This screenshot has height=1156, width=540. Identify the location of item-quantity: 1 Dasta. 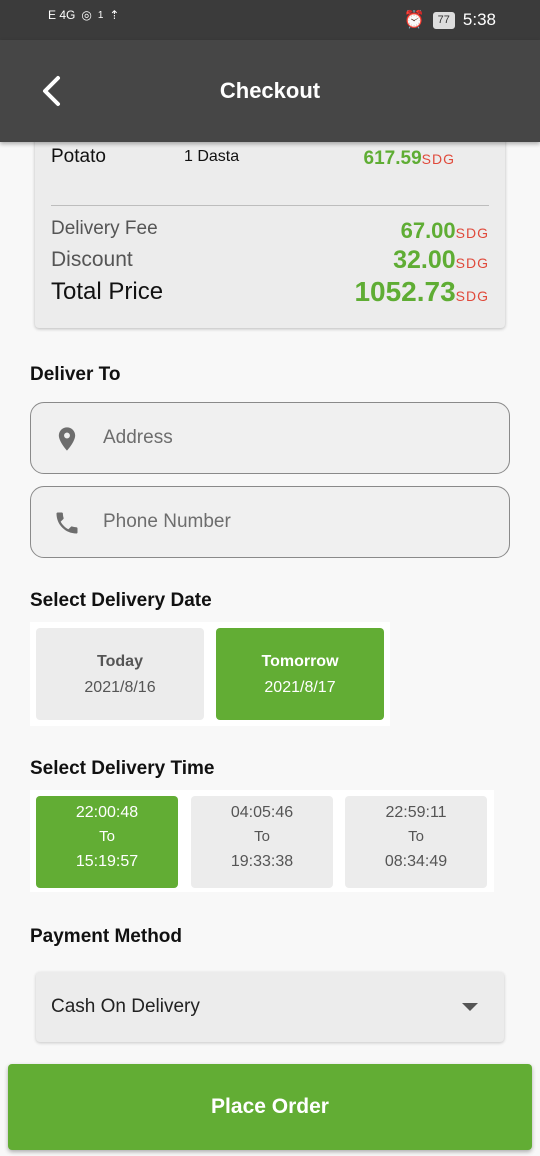
(212, 156).